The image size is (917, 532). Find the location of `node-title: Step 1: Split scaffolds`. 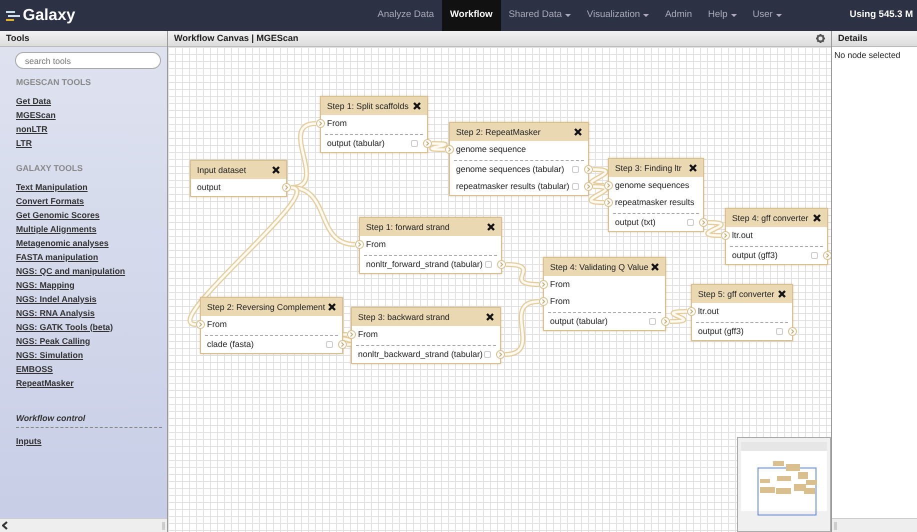

node-title: Step 1: Split scaffolds is located at coordinates (368, 106).